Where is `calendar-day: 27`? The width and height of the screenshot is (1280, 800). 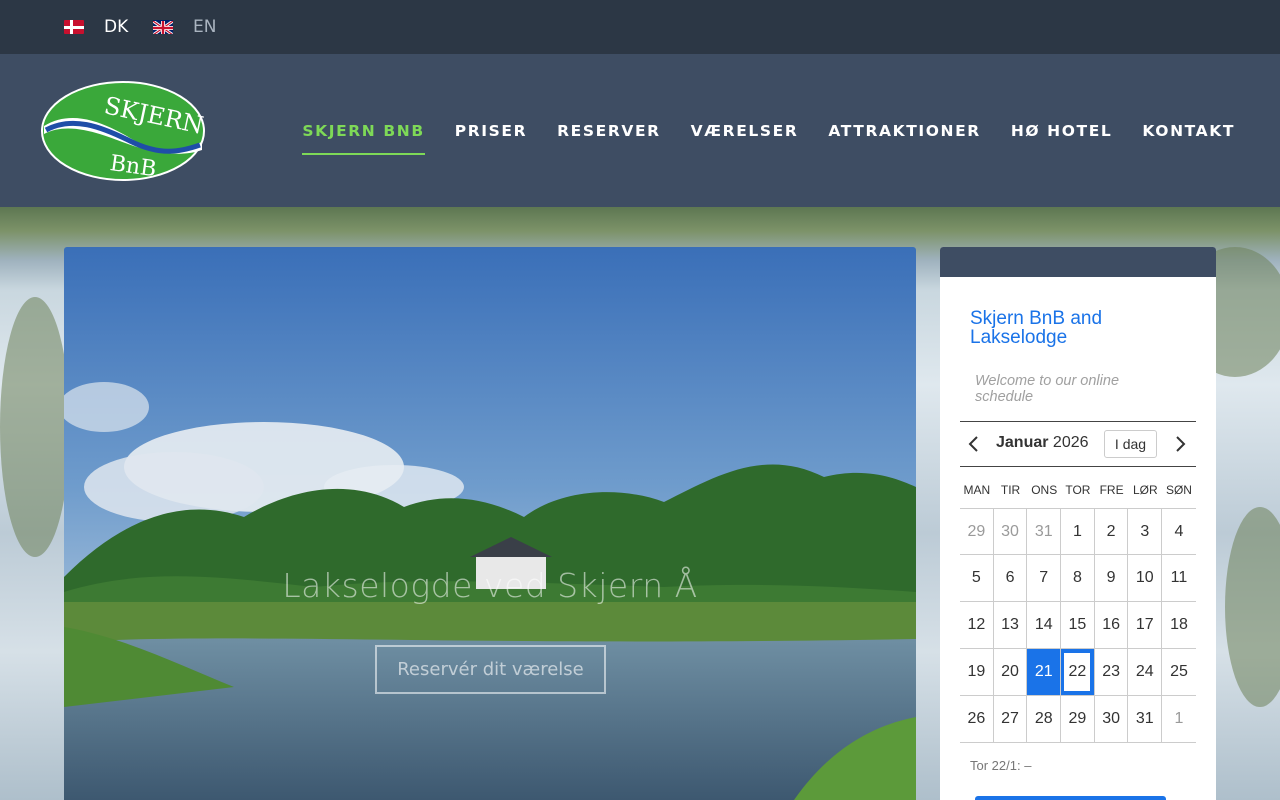 calendar-day: 27 is located at coordinates (1011, 719).